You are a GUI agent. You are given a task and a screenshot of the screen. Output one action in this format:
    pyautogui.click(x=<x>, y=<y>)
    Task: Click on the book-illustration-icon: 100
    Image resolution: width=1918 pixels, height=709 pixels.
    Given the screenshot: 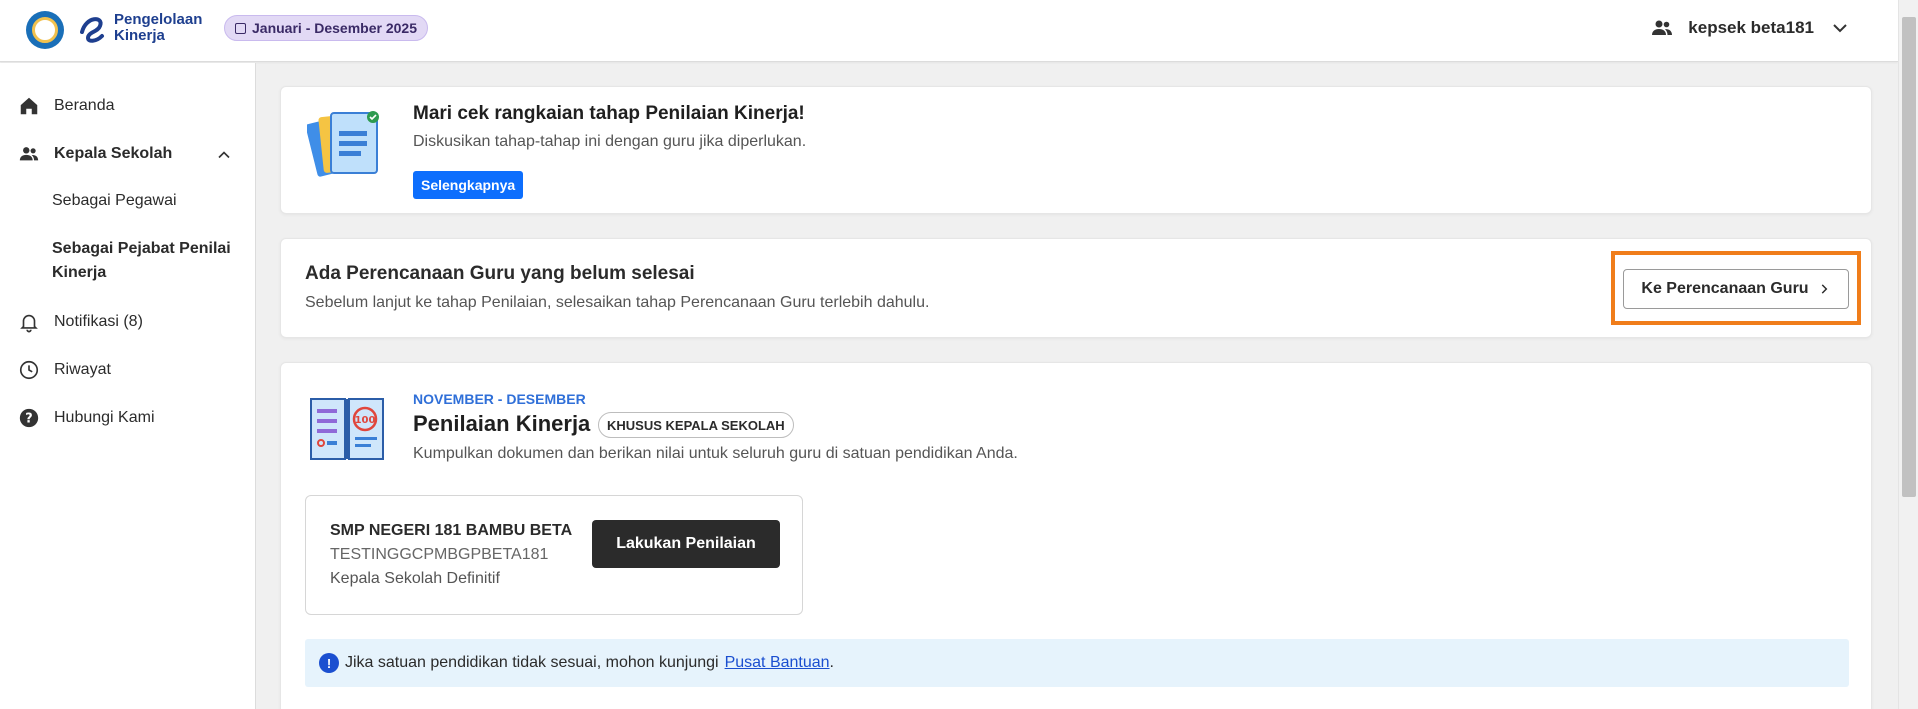 What is the action you would take?
    pyautogui.click(x=347, y=429)
    